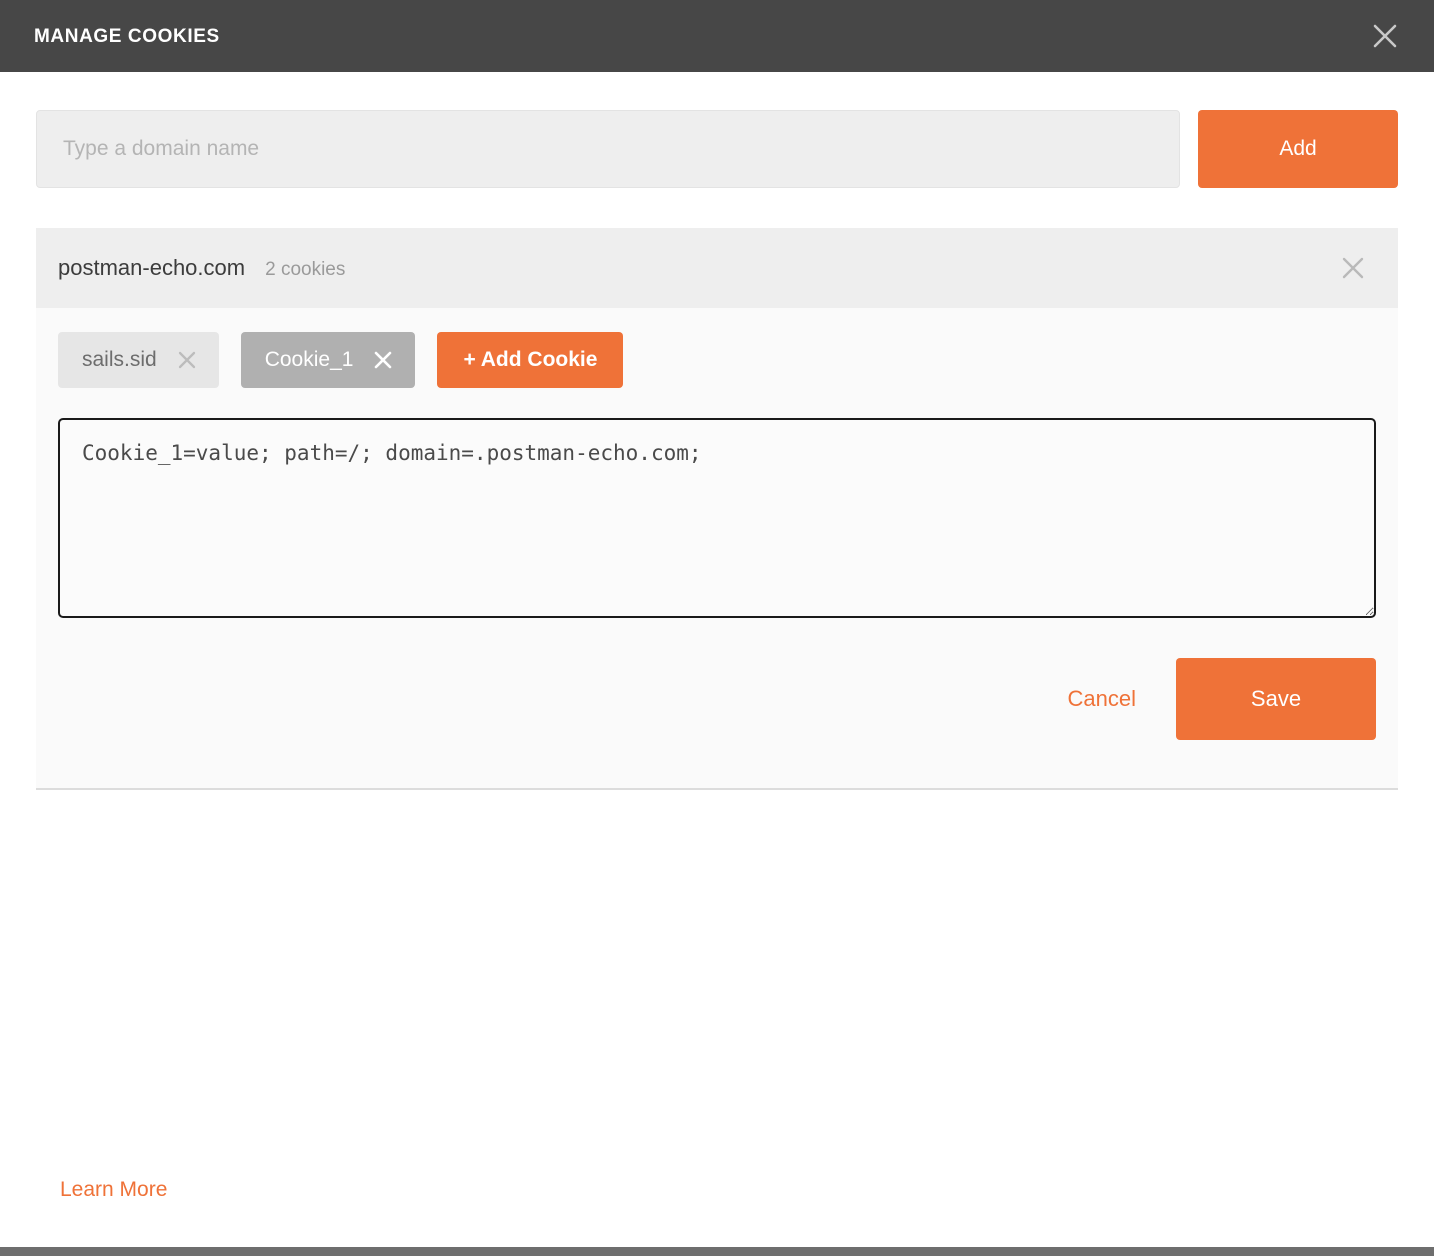 The height and width of the screenshot is (1256, 1434). I want to click on domain-add-row: Add, so click(717, 149).